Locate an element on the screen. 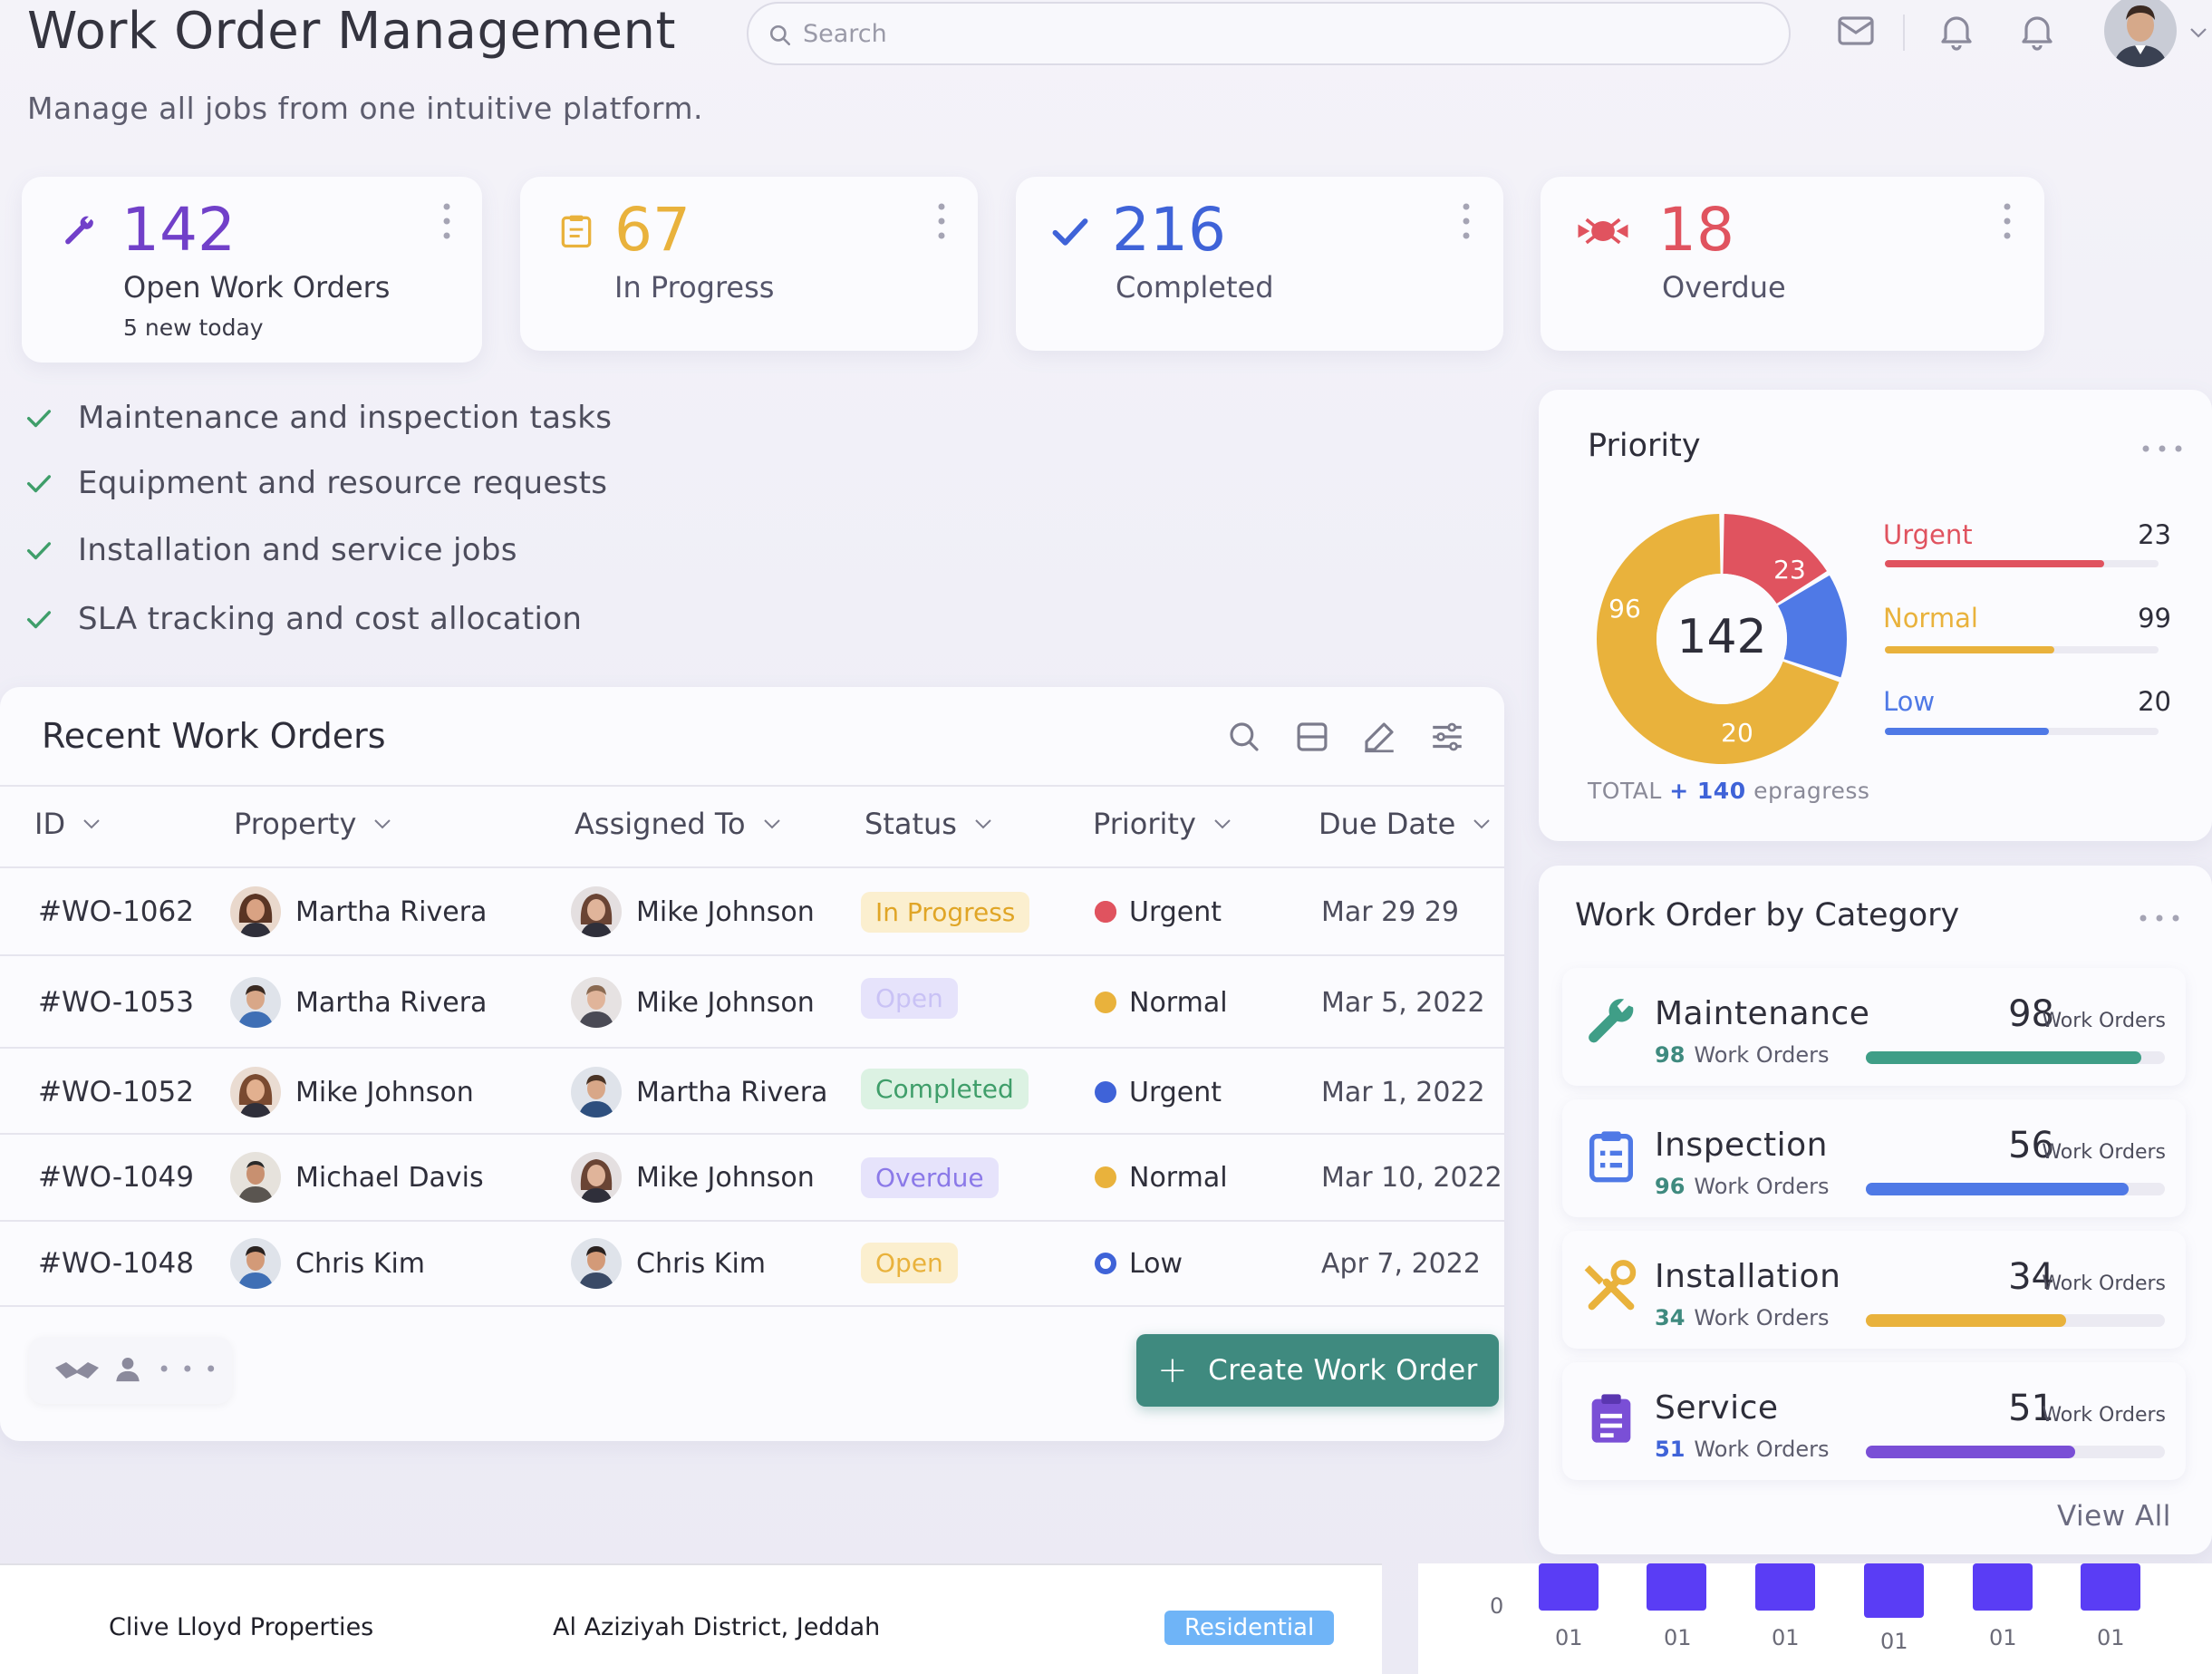  column-header-property: Property is located at coordinates (313, 824).